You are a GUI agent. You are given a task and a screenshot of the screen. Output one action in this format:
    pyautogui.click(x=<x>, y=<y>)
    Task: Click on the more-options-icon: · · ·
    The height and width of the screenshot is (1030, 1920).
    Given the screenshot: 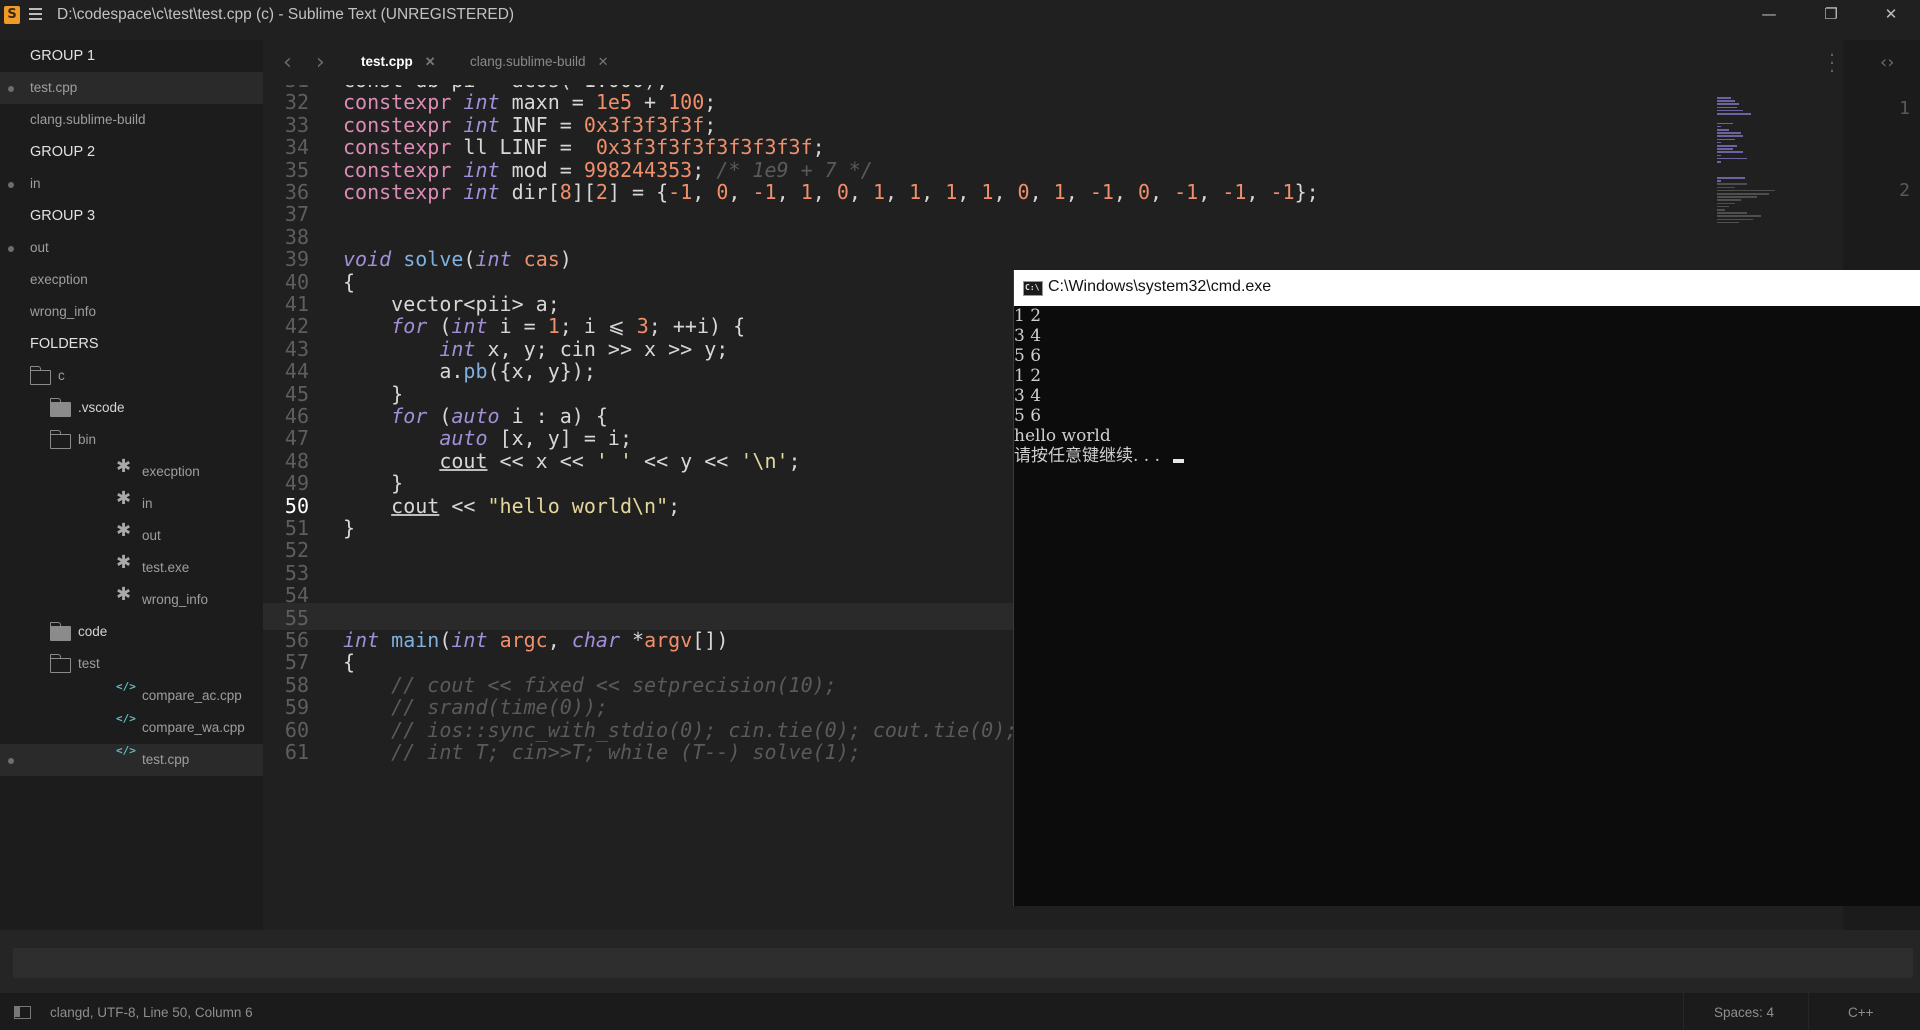 What is the action you would take?
    pyautogui.click(x=1832, y=64)
    